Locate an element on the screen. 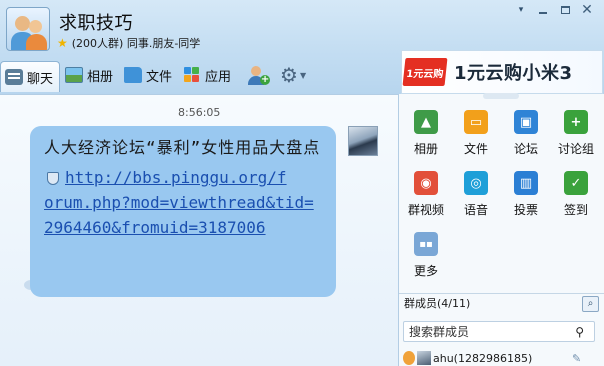  tab-chat: 聊天 is located at coordinates (30, 76).